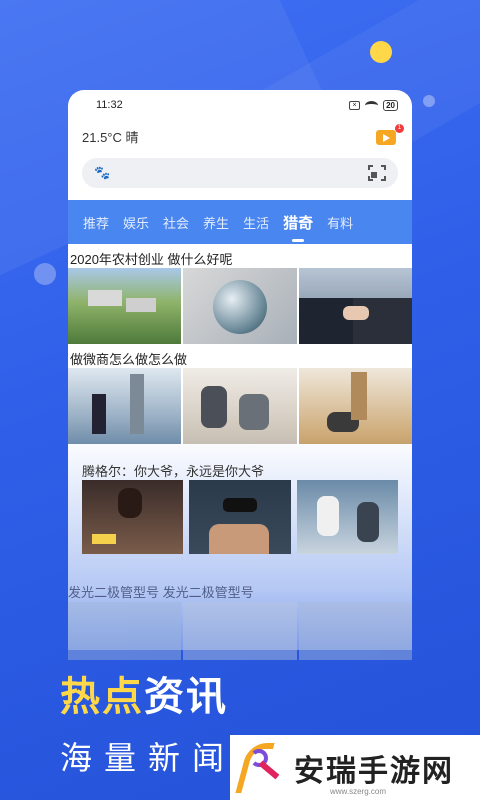 Image resolution: width=480 pixels, height=800 pixels. Describe the element at coordinates (240, 356) in the screenshot. I see `news-title: 做微商怎么做怎么做` at that location.